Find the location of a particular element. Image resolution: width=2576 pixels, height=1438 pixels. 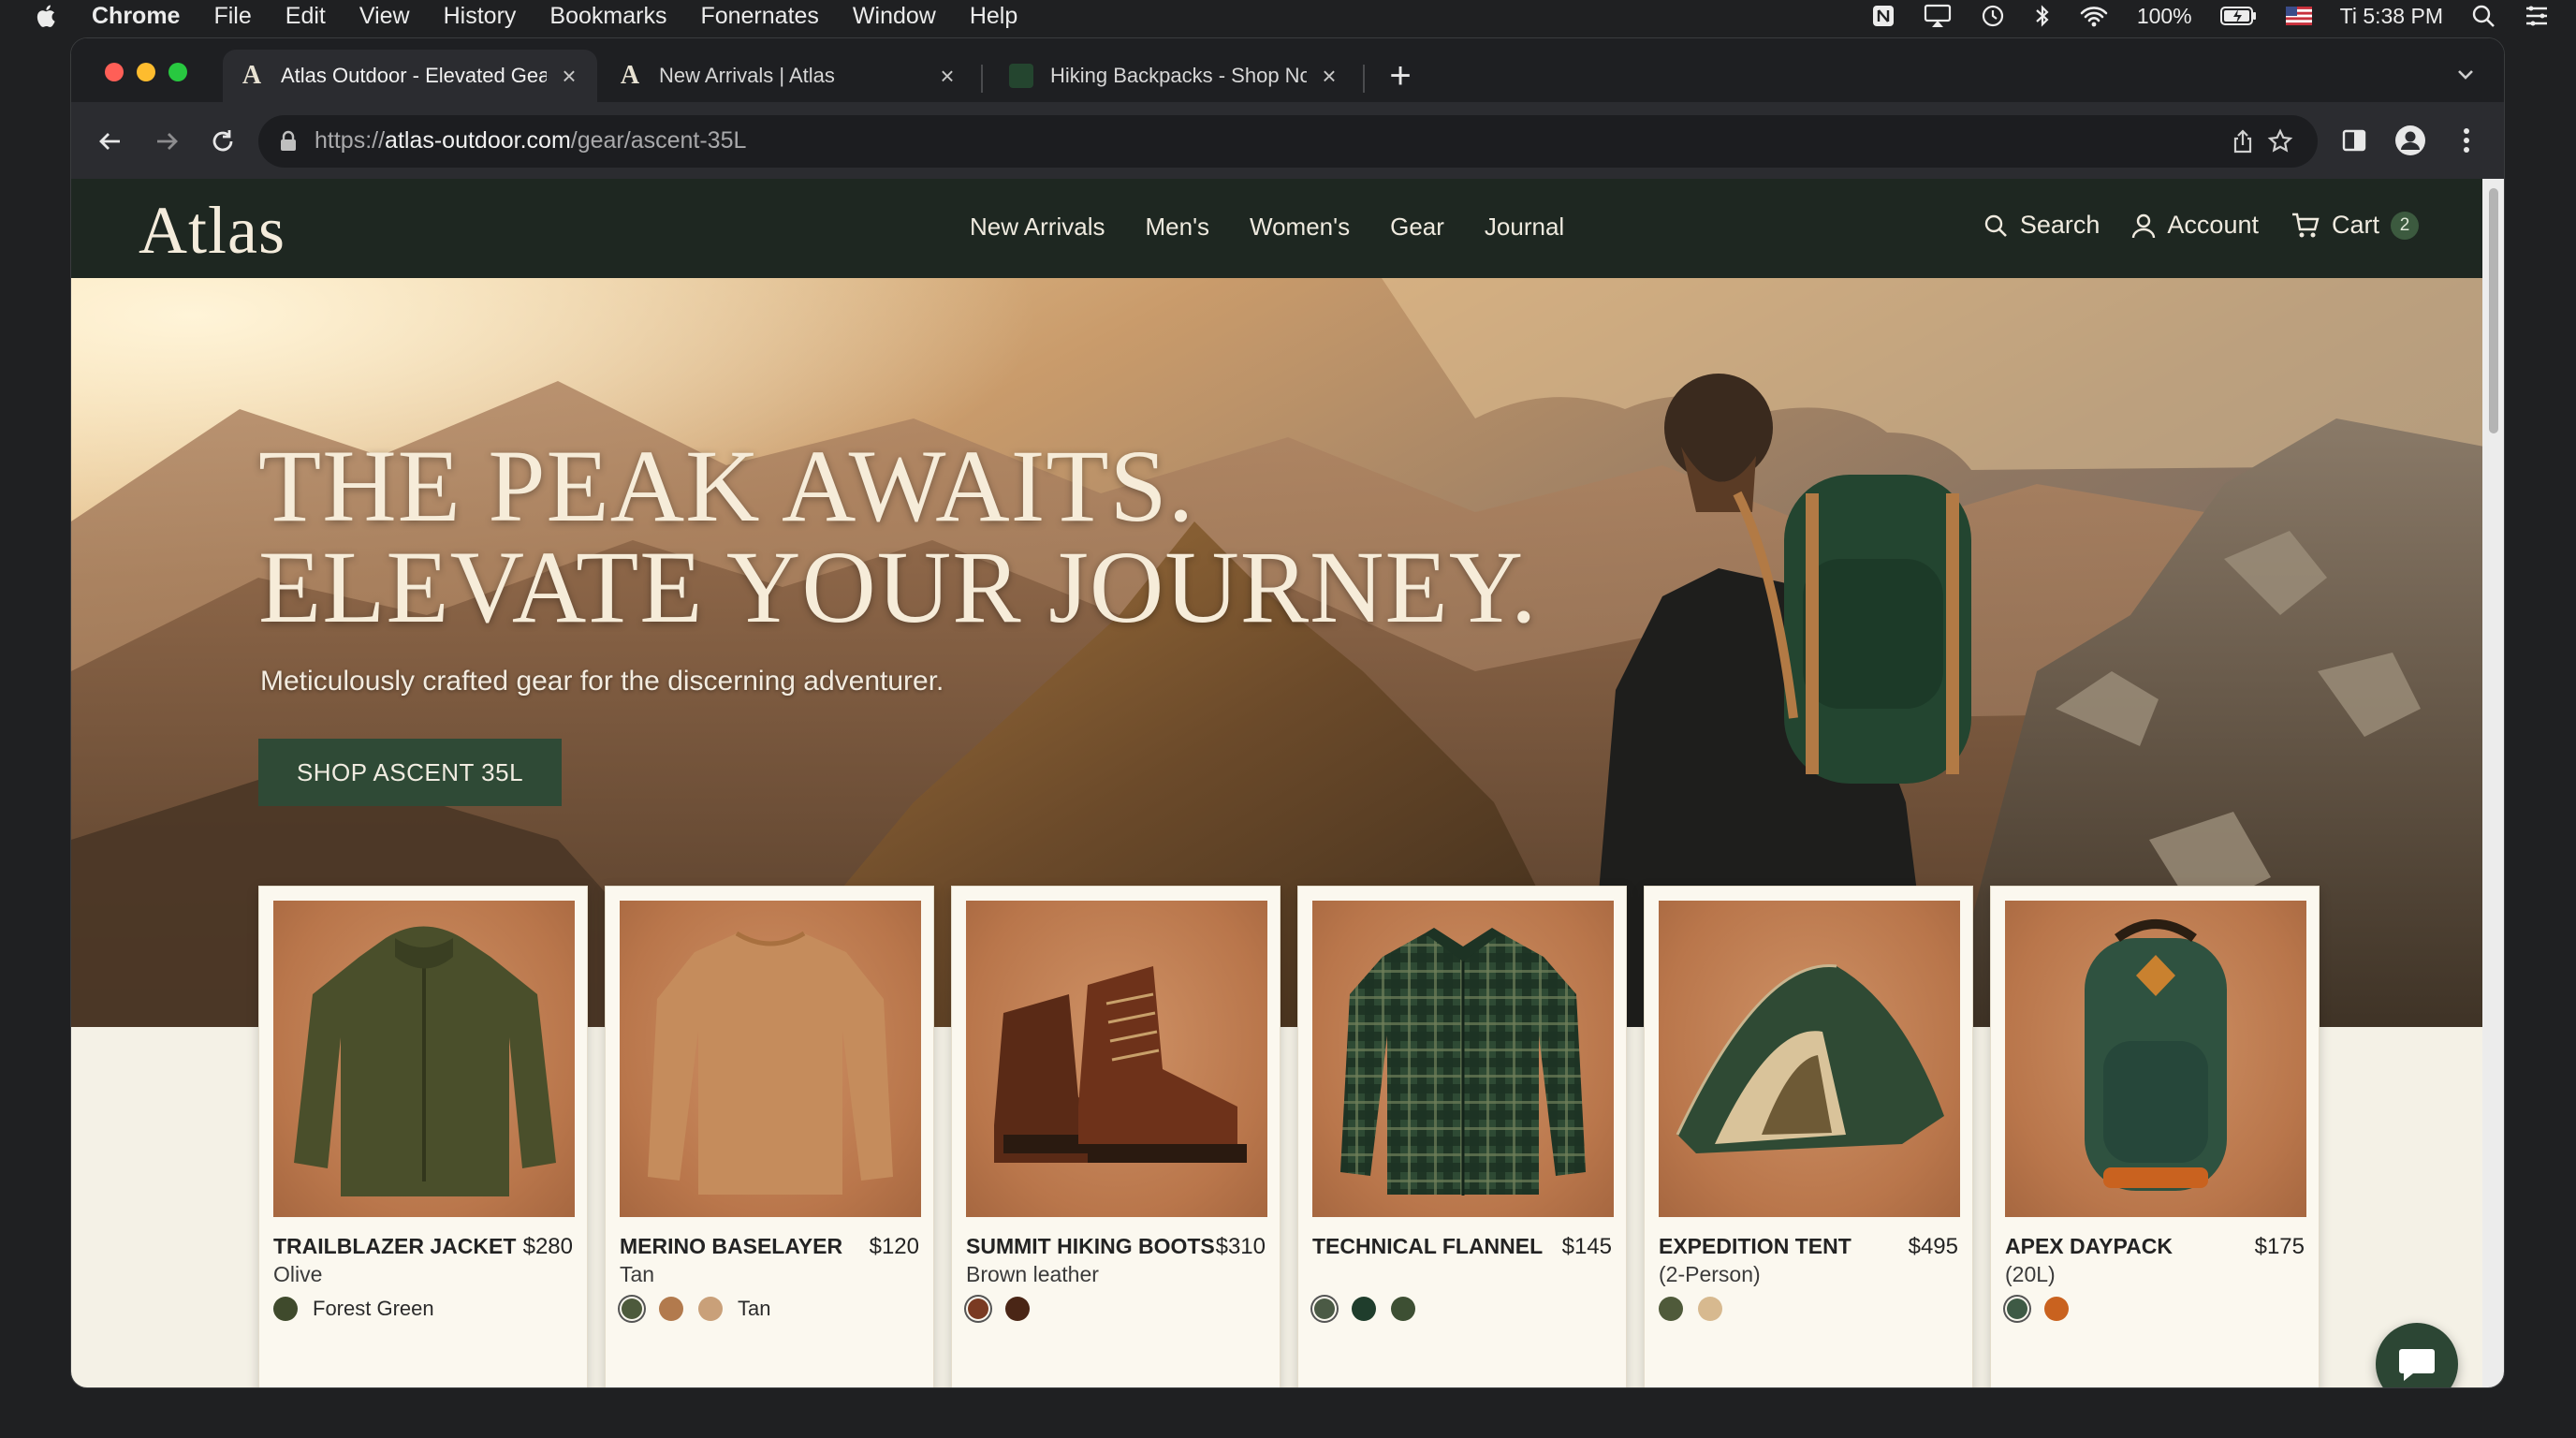

cart-link: Cart 2 is located at coordinates (2355, 225).